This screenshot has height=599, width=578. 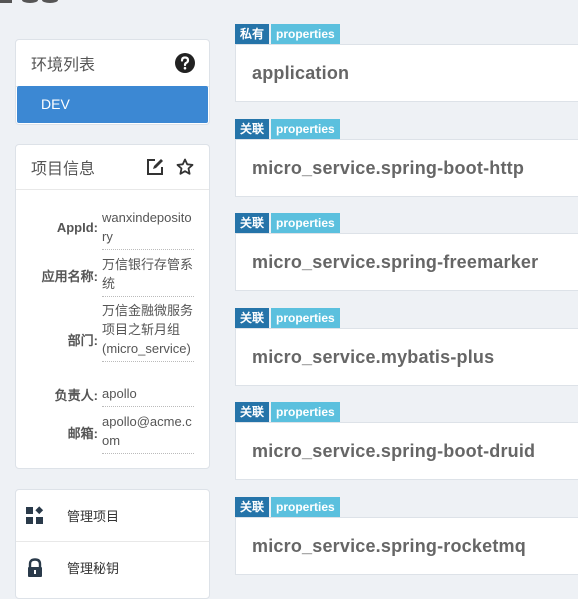 What do you see at coordinates (112, 63) in the screenshot?
I see `env-list-header: 环境列表` at bounding box center [112, 63].